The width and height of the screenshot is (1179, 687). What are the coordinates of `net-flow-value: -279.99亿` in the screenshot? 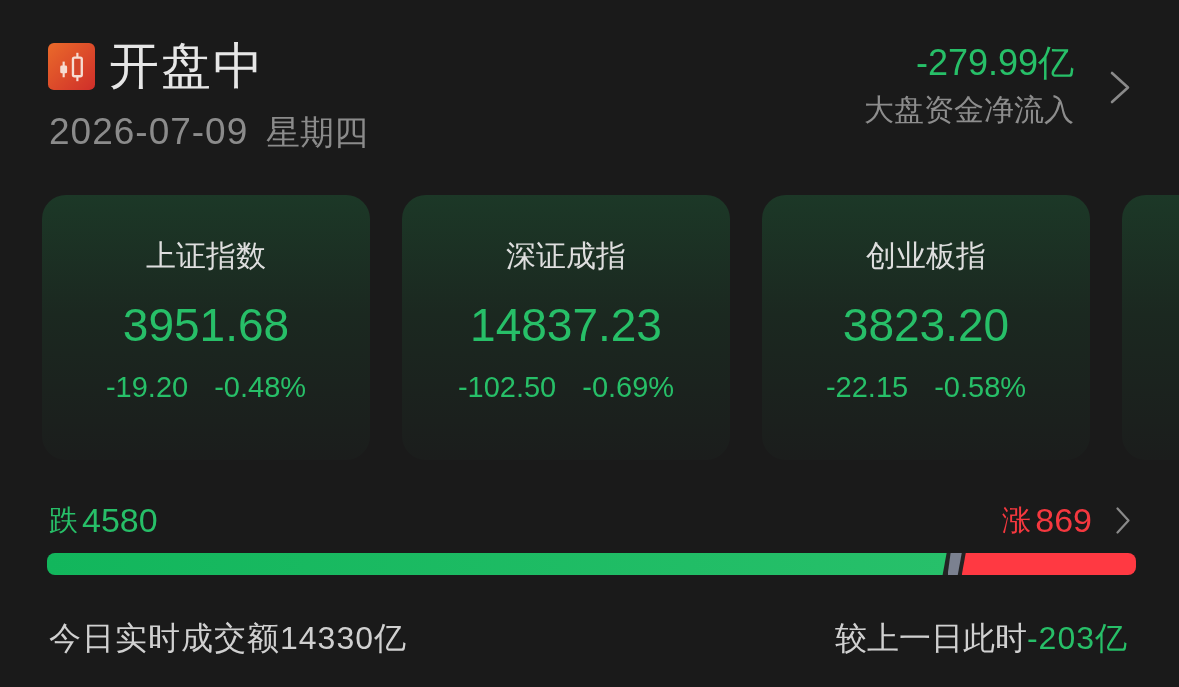 It's located at (994, 63).